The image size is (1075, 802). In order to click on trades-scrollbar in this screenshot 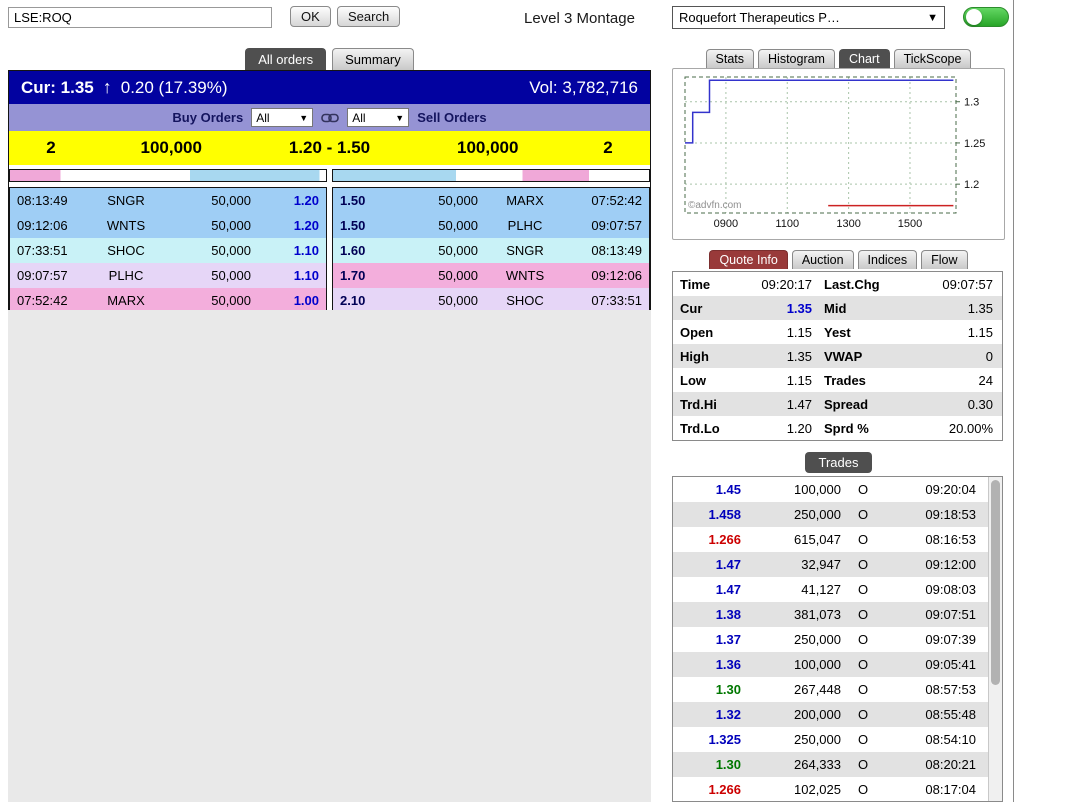, I will do `click(995, 639)`.